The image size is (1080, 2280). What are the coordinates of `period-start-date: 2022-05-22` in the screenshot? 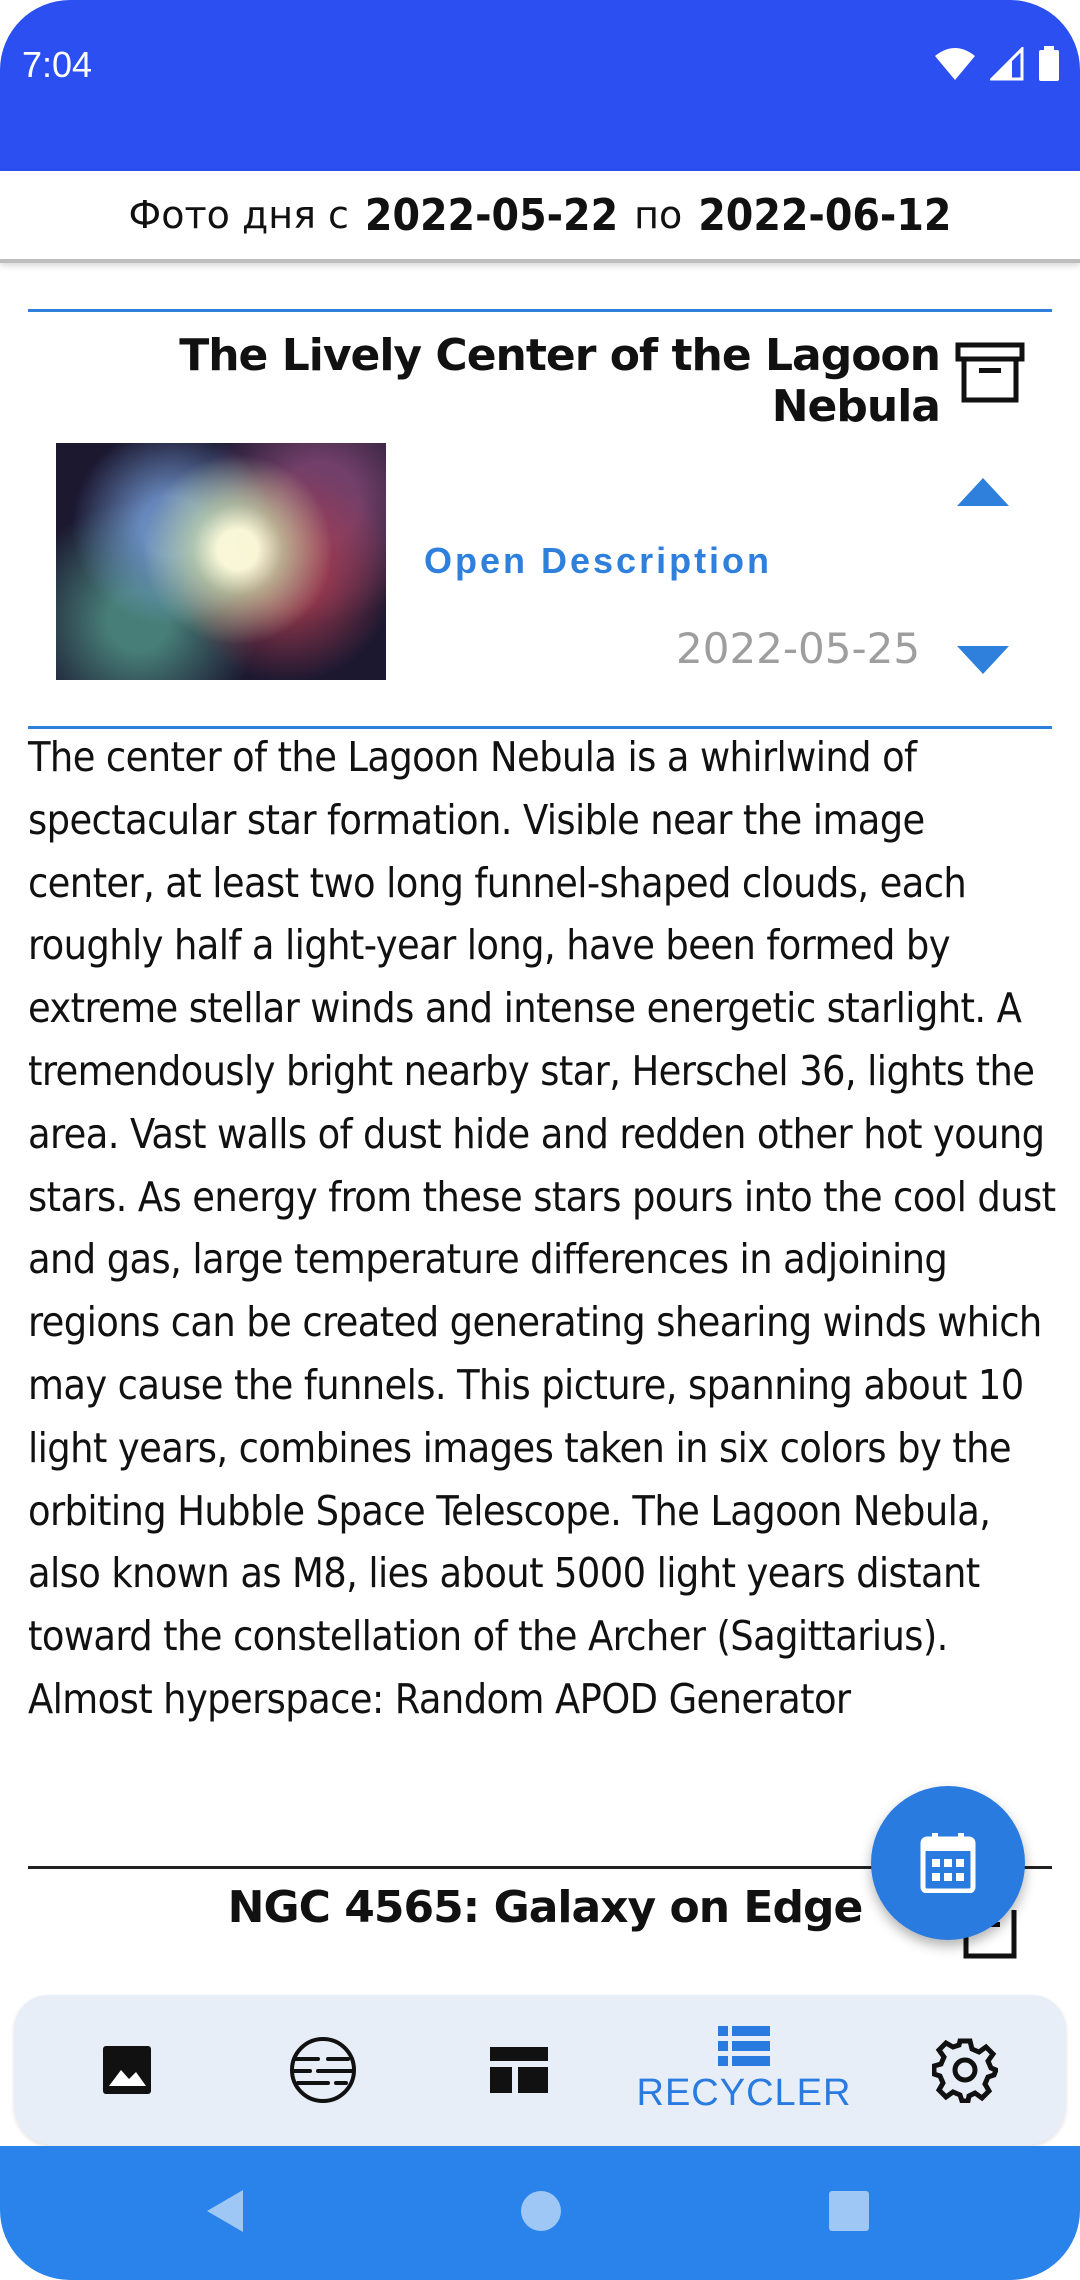 It's located at (491, 215).